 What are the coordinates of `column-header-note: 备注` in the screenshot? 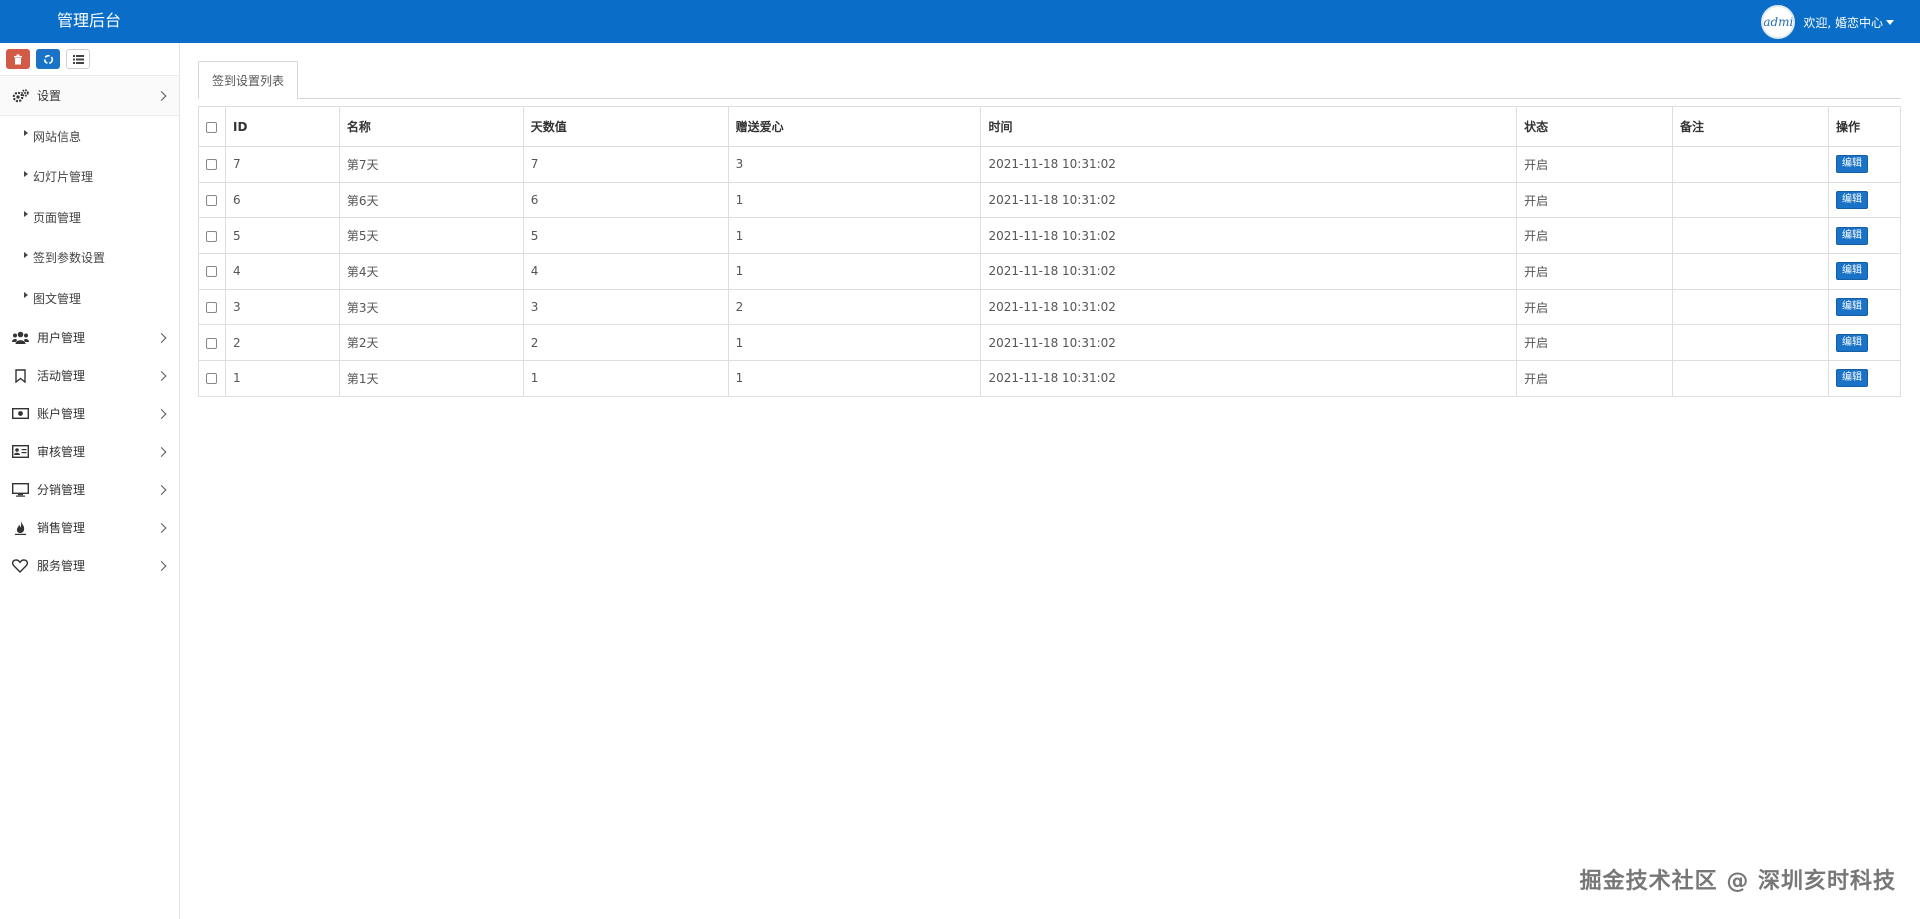 It's located at (1750, 126).